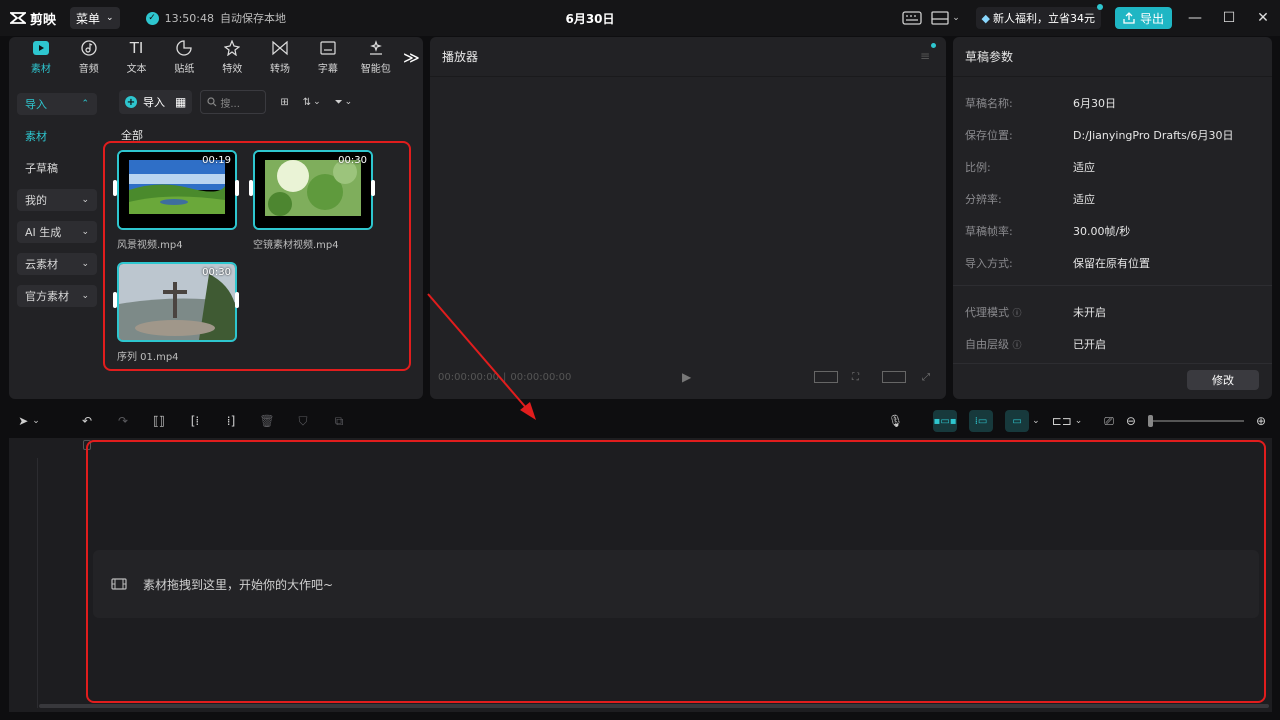 This screenshot has width=1280, height=720. I want to click on promo-badge: ◆ 新人福利，立省34元, so click(1039, 16).